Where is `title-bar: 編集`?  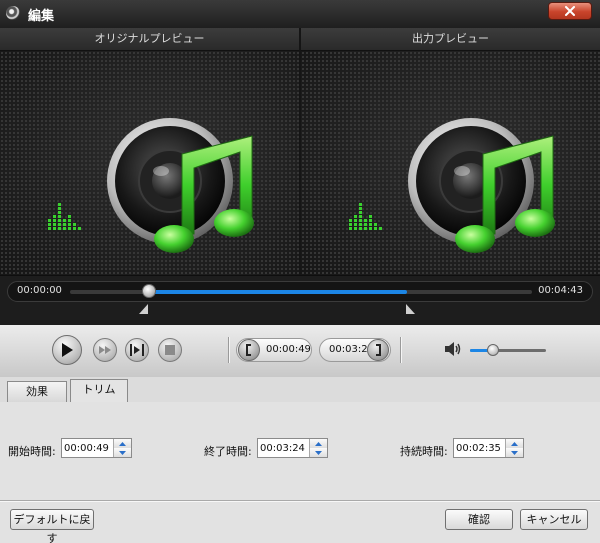
title-bar: 編集 is located at coordinates (300, 14).